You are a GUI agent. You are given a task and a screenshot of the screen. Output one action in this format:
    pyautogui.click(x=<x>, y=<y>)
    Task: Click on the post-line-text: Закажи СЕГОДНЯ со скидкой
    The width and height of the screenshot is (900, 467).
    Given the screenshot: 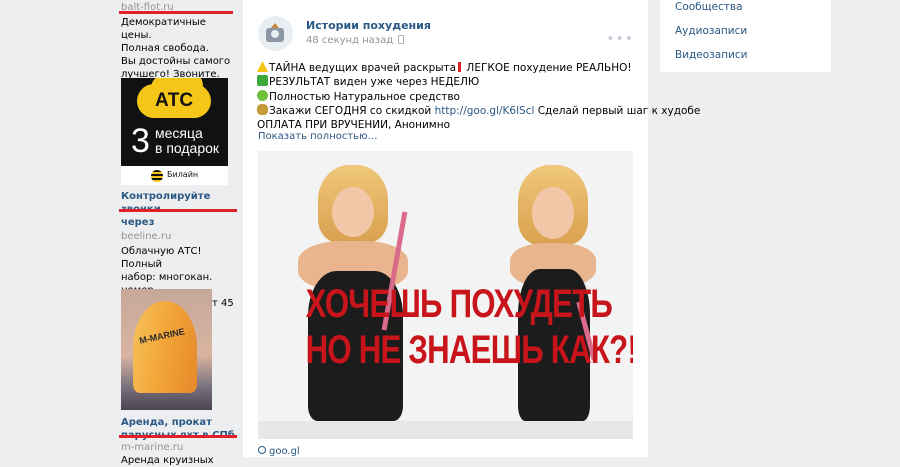 What is the action you would take?
    pyautogui.click(x=352, y=110)
    